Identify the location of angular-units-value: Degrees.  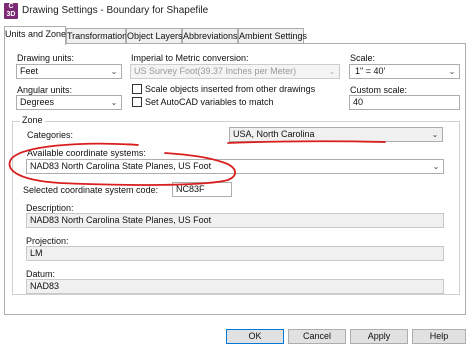
(37, 102).